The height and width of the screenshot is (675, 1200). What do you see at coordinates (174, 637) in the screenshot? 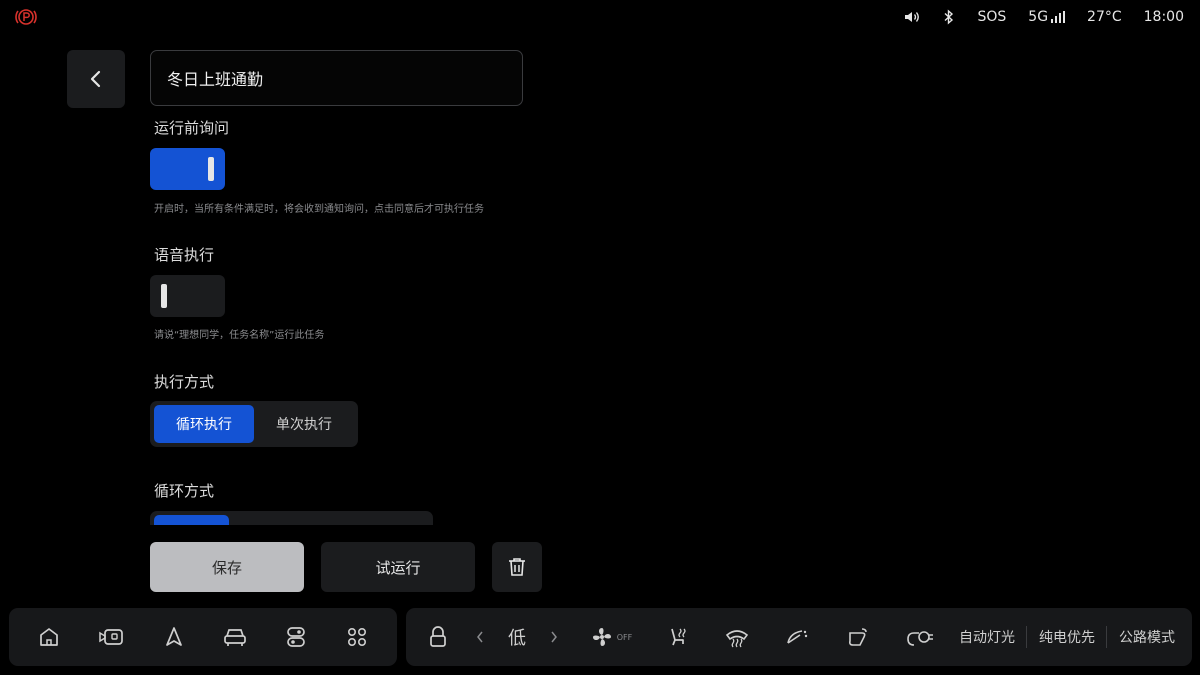
I see `navigation-icon` at bounding box center [174, 637].